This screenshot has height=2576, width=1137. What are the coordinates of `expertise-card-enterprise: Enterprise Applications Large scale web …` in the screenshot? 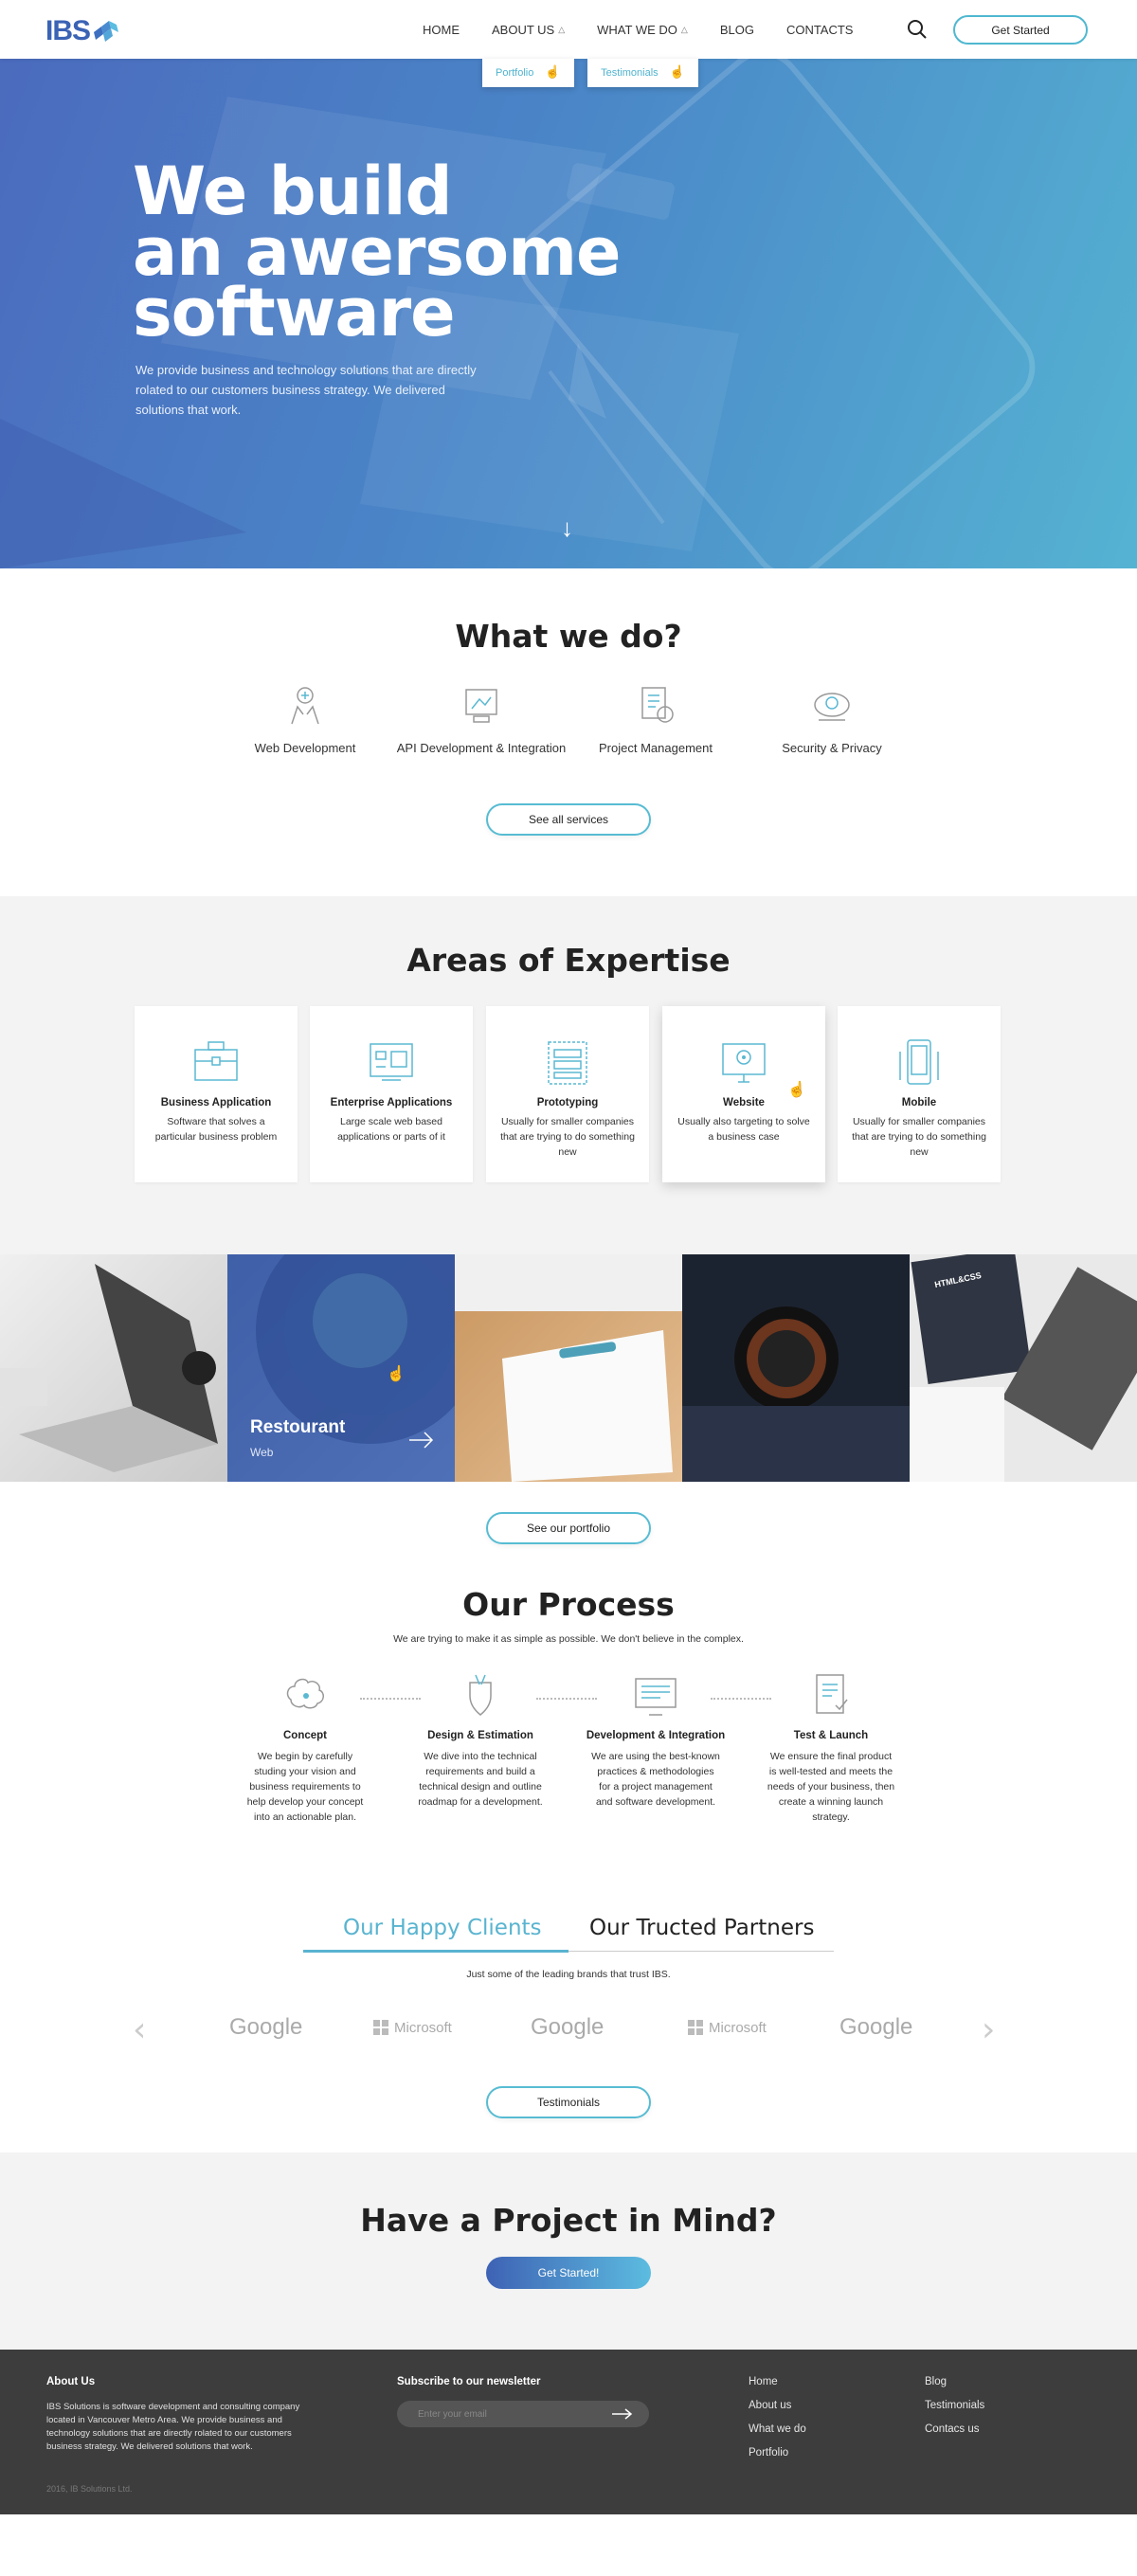 It's located at (391, 1094).